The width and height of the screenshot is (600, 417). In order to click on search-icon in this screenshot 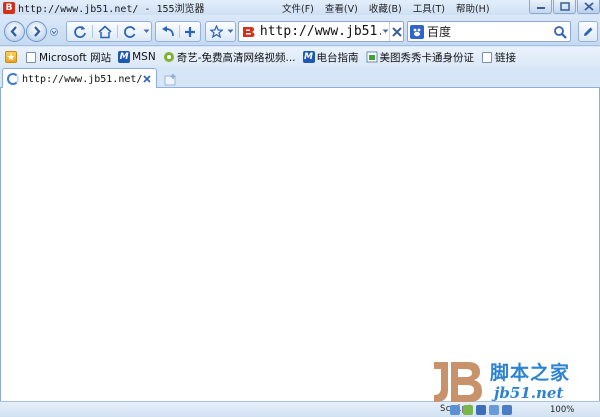, I will do `click(560, 32)`.